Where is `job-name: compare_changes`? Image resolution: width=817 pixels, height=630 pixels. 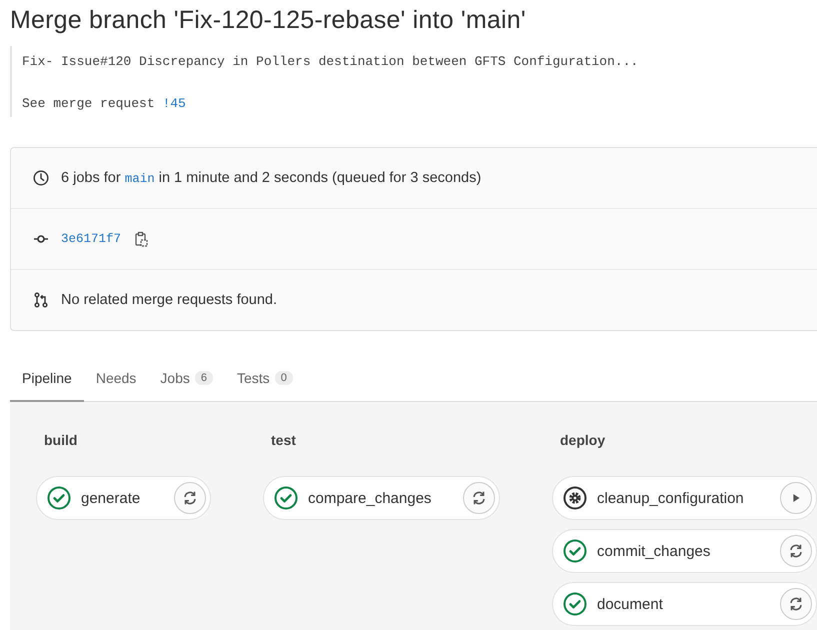 job-name: compare_changes is located at coordinates (370, 498).